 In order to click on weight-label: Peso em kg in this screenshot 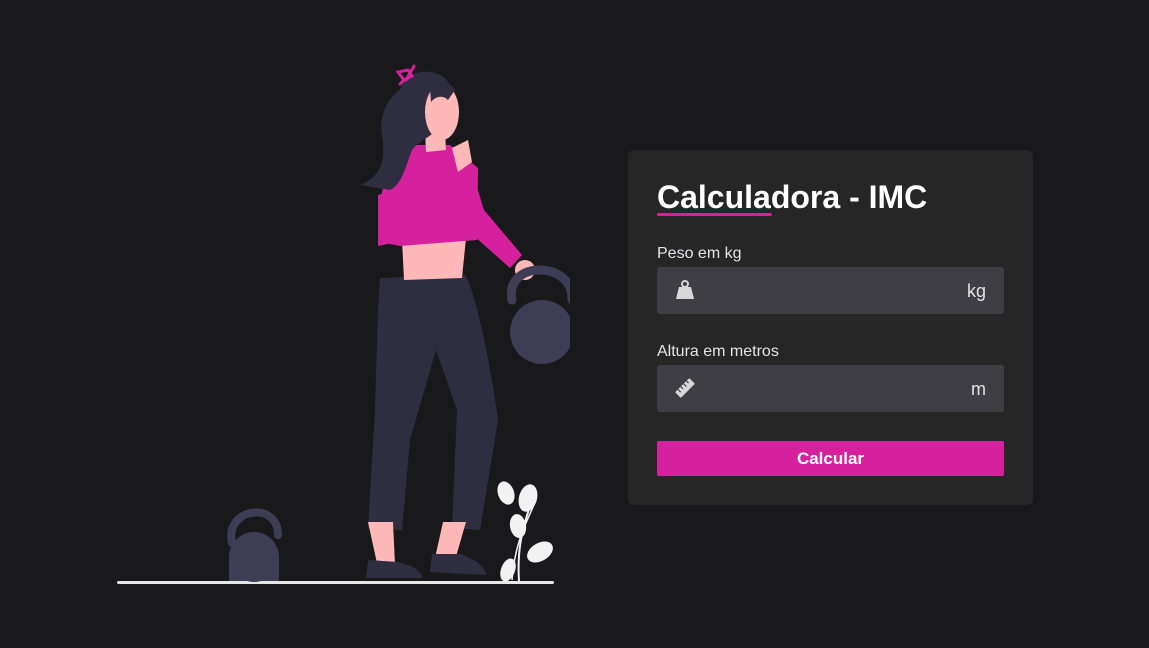, I will do `click(699, 253)`.